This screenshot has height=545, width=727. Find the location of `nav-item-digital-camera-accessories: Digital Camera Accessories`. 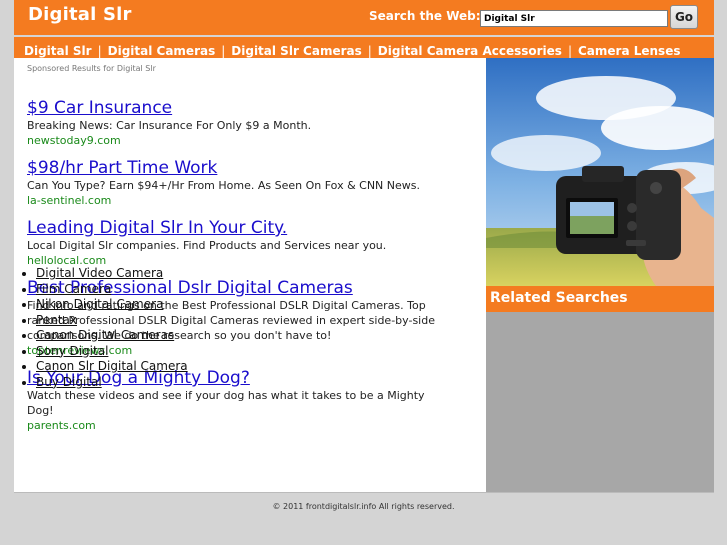

nav-item-digital-camera-accessories: Digital Camera Accessories is located at coordinates (470, 51).